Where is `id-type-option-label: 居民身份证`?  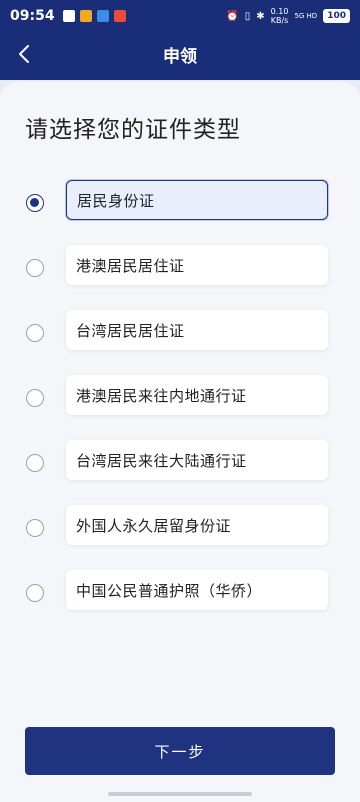 id-type-option-label: 居民身份证 is located at coordinates (197, 200).